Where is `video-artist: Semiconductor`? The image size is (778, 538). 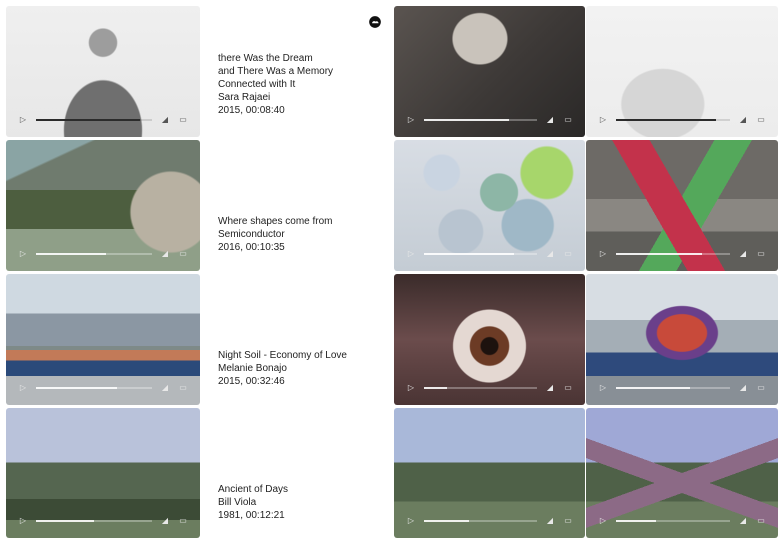
video-artist: Semiconductor is located at coordinates (251, 234).